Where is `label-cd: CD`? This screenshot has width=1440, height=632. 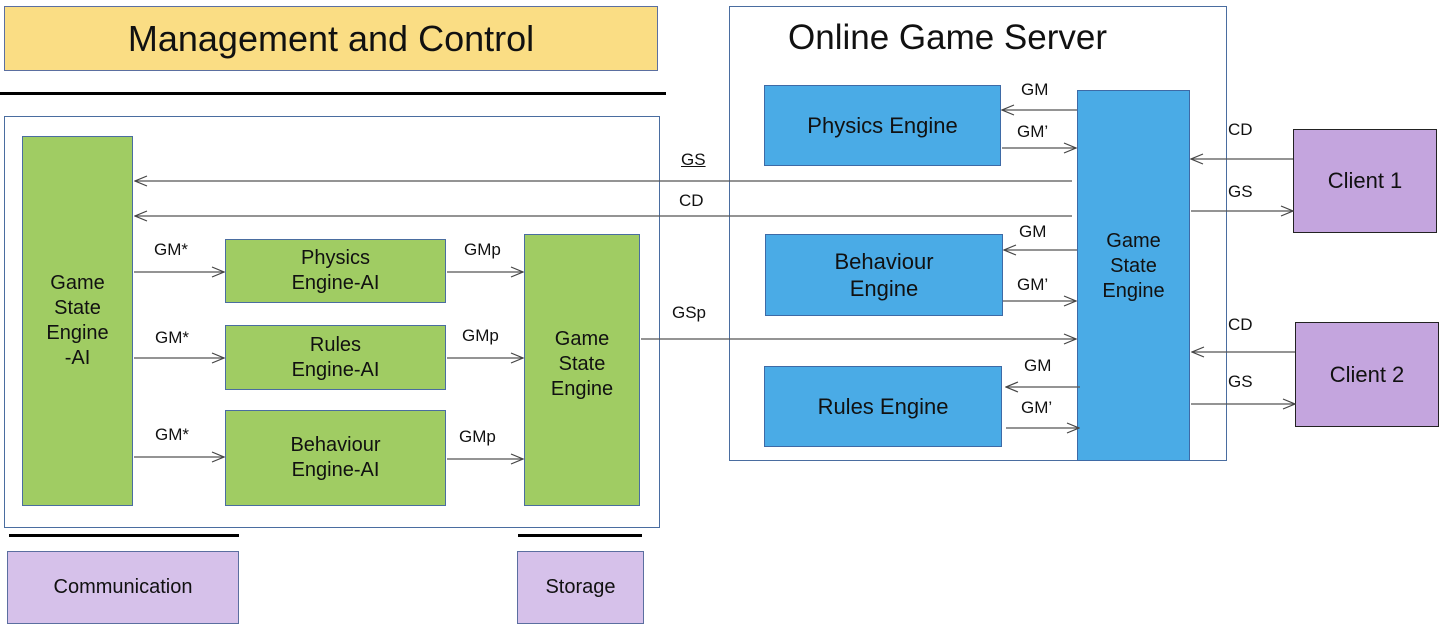
label-cd: CD is located at coordinates (691, 200).